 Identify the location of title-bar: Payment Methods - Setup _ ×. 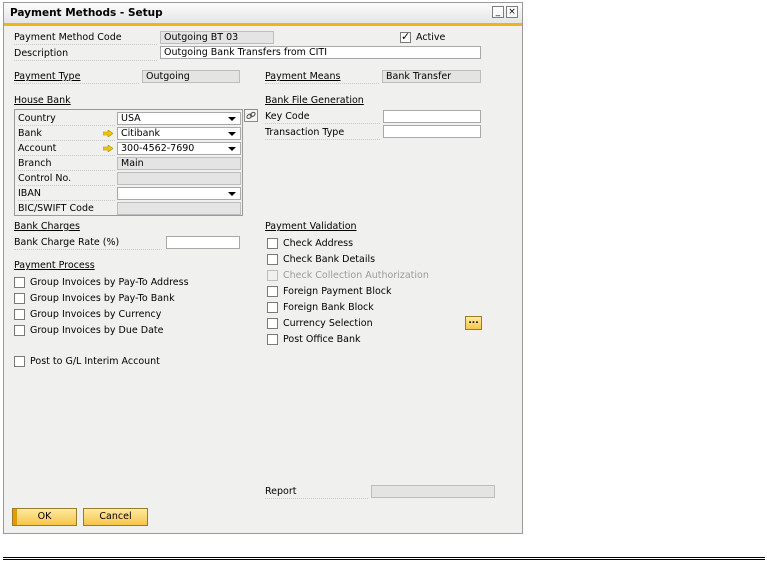
(263, 14).